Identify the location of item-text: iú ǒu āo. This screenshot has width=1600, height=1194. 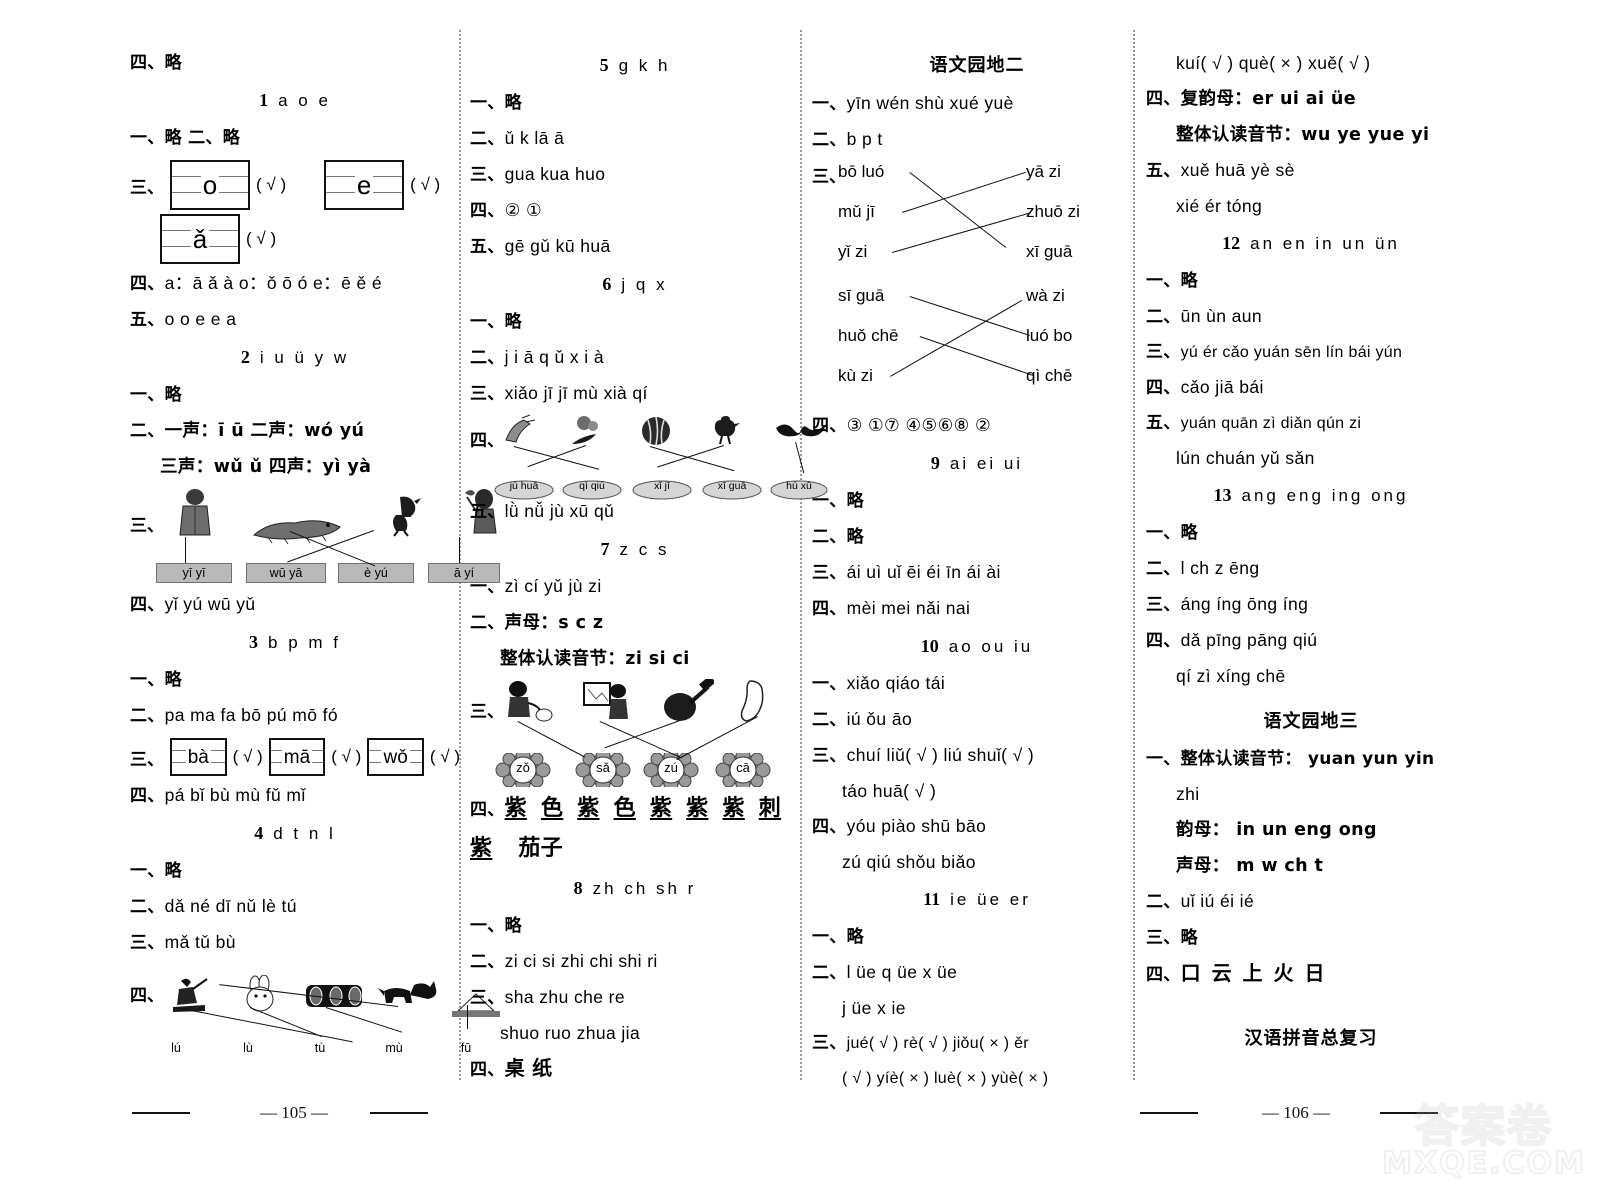
(879, 719).